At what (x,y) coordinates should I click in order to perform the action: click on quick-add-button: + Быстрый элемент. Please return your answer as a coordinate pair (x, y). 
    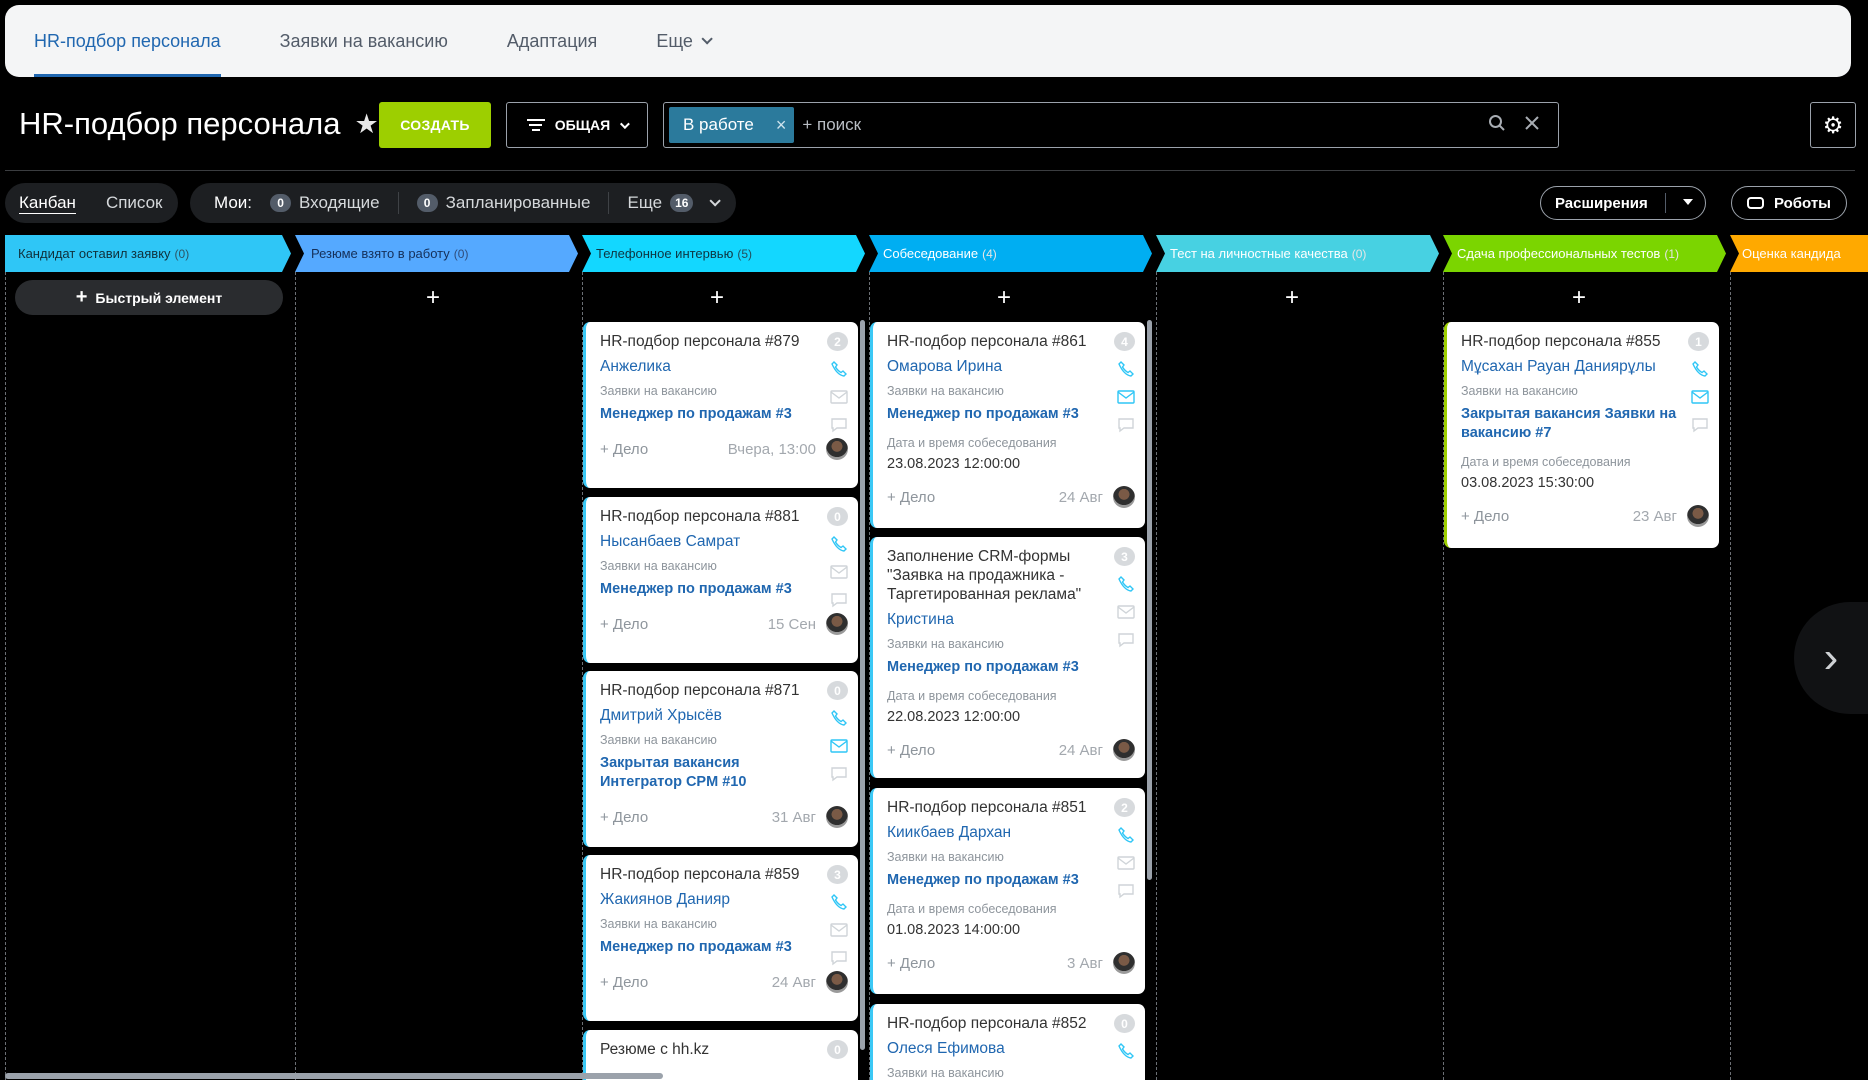
    Looking at the image, I should click on (149, 297).